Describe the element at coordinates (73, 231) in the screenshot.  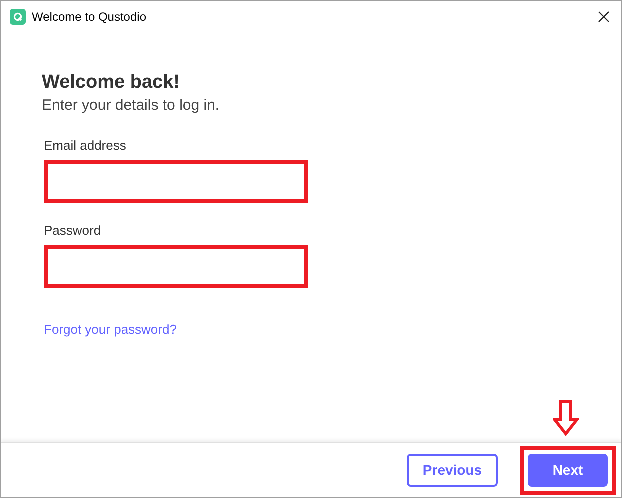
I see `field-label: Password` at that location.